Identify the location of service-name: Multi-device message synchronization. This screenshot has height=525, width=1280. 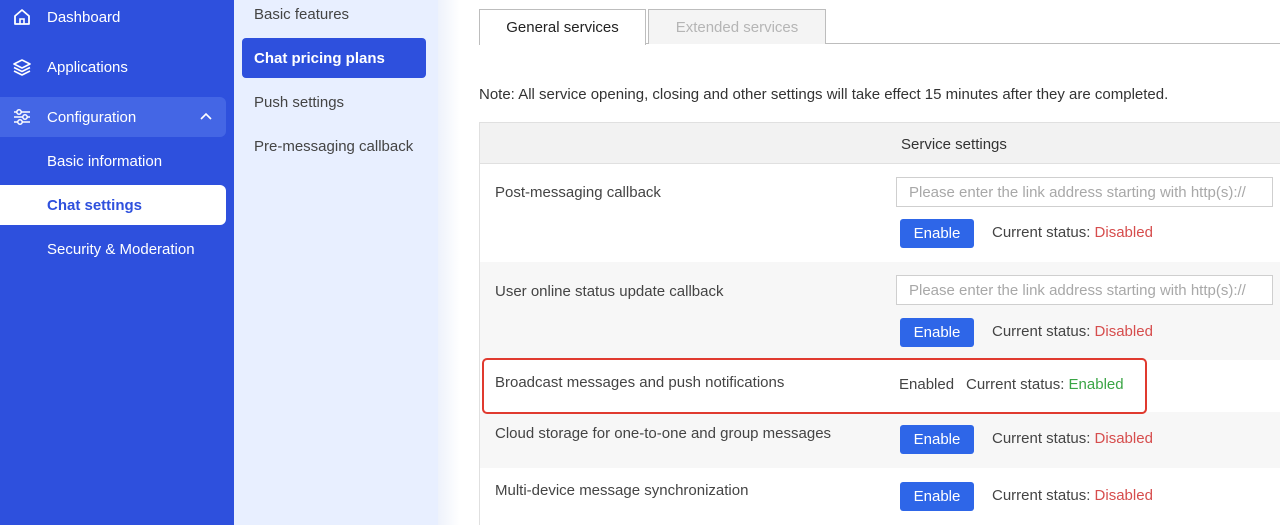
(622, 490).